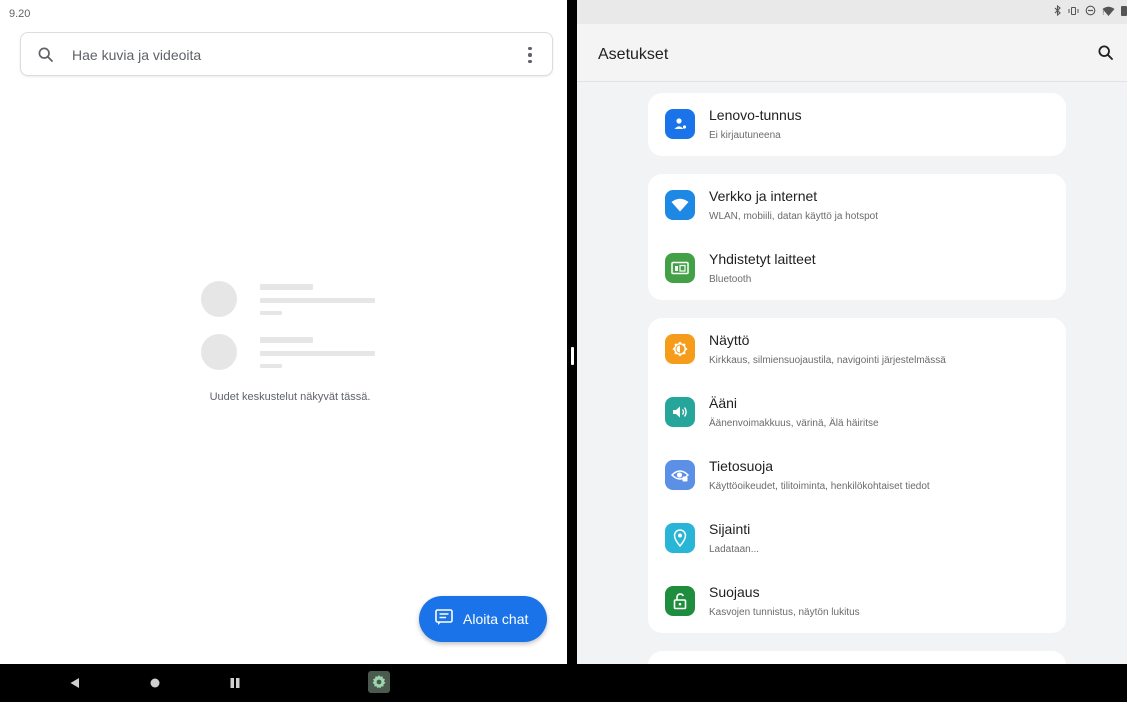 This screenshot has width=1127, height=702. What do you see at coordinates (762, 259) in the screenshot?
I see `settings-item-title: Yhdistetyt laitteet` at bounding box center [762, 259].